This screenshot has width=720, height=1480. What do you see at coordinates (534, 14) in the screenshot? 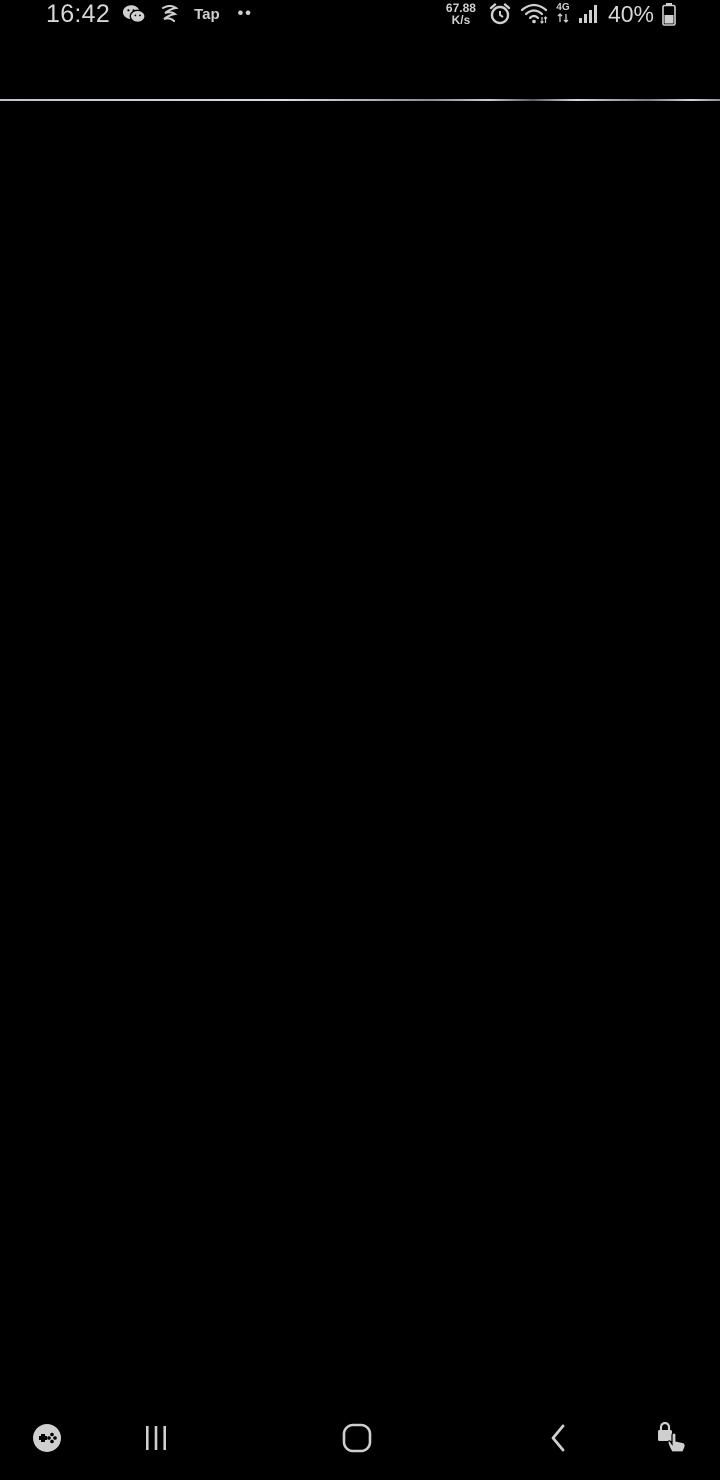
I see `wifi-icon` at bounding box center [534, 14].